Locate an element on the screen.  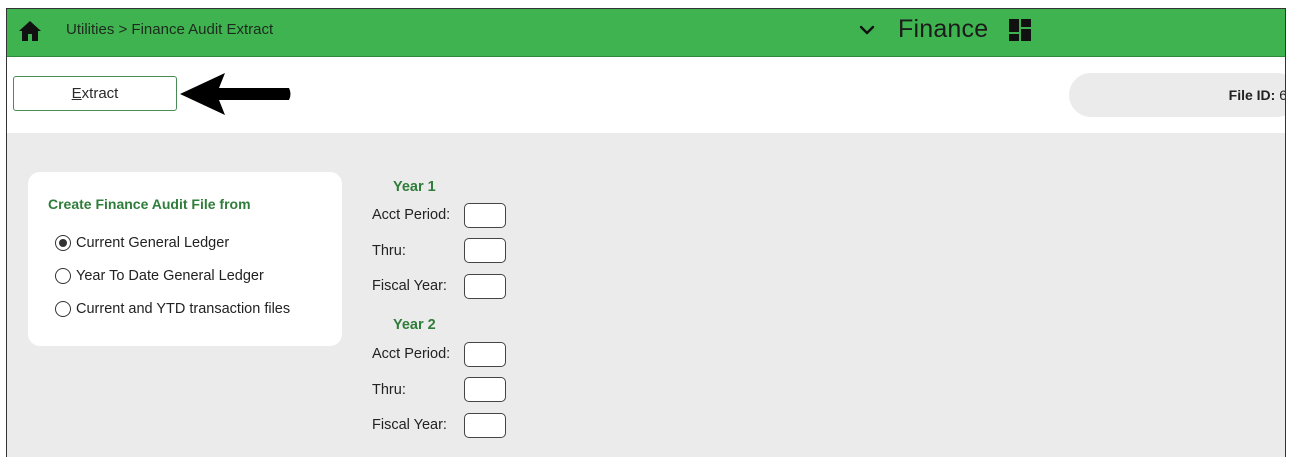
year-1-fiscal-year-label: Fiscal Year: is located at coordinates (409, 286).